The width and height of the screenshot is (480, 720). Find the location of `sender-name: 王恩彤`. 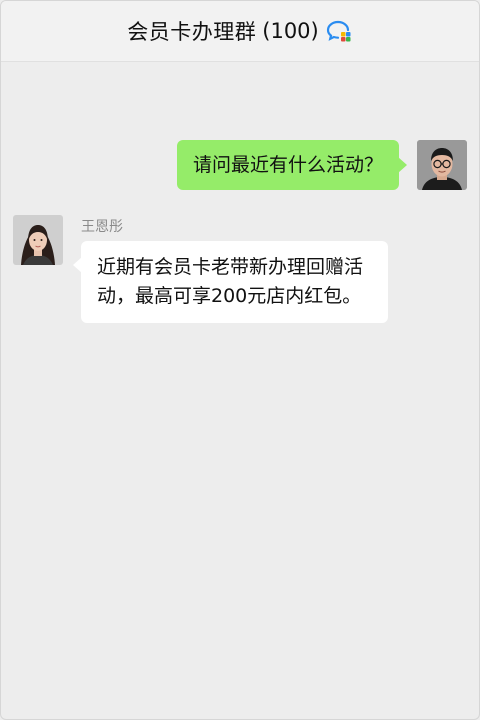

sender-name: 王恩彤 is located at coordinates (102, 227).